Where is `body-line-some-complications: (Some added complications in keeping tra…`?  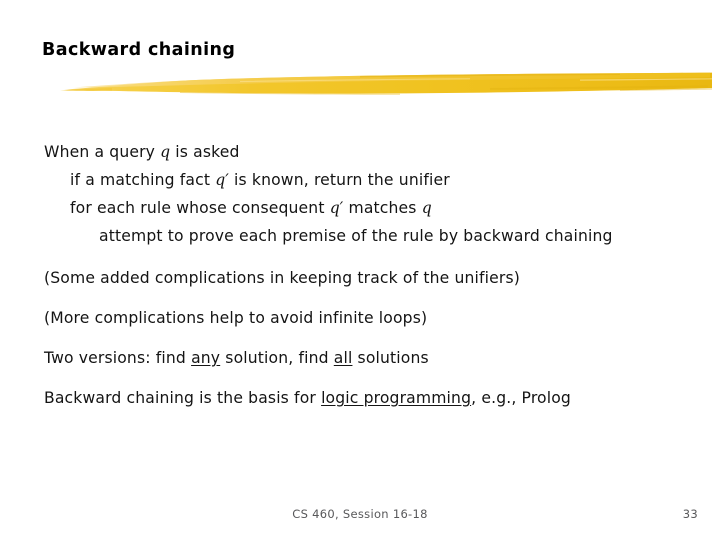
body-line-some-complications: (Some added complications in keeping tra… is located at coordinates (282, 278).